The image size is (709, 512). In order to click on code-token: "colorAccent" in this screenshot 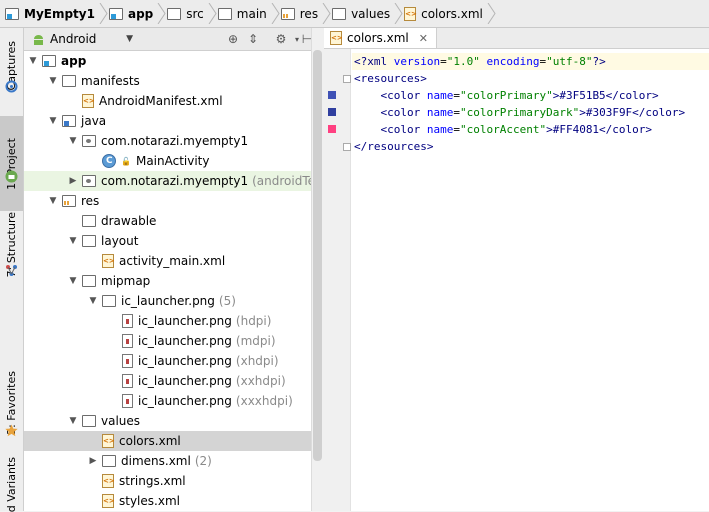, I will do `click(503, 129)`.